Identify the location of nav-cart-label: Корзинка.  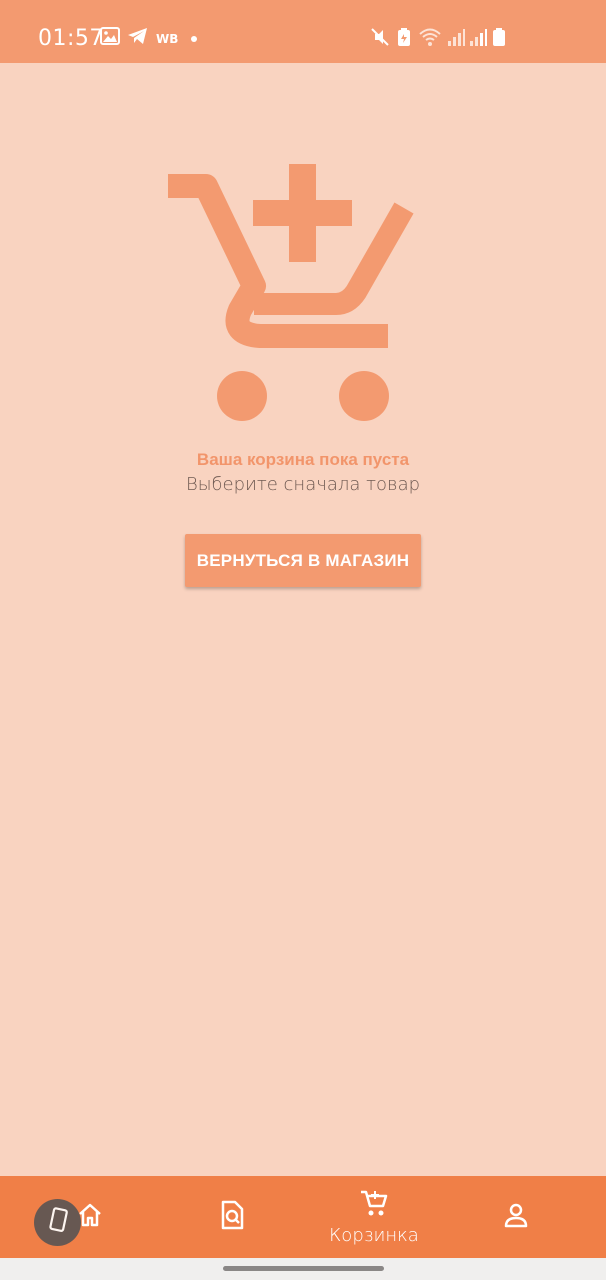
(374, 1235).